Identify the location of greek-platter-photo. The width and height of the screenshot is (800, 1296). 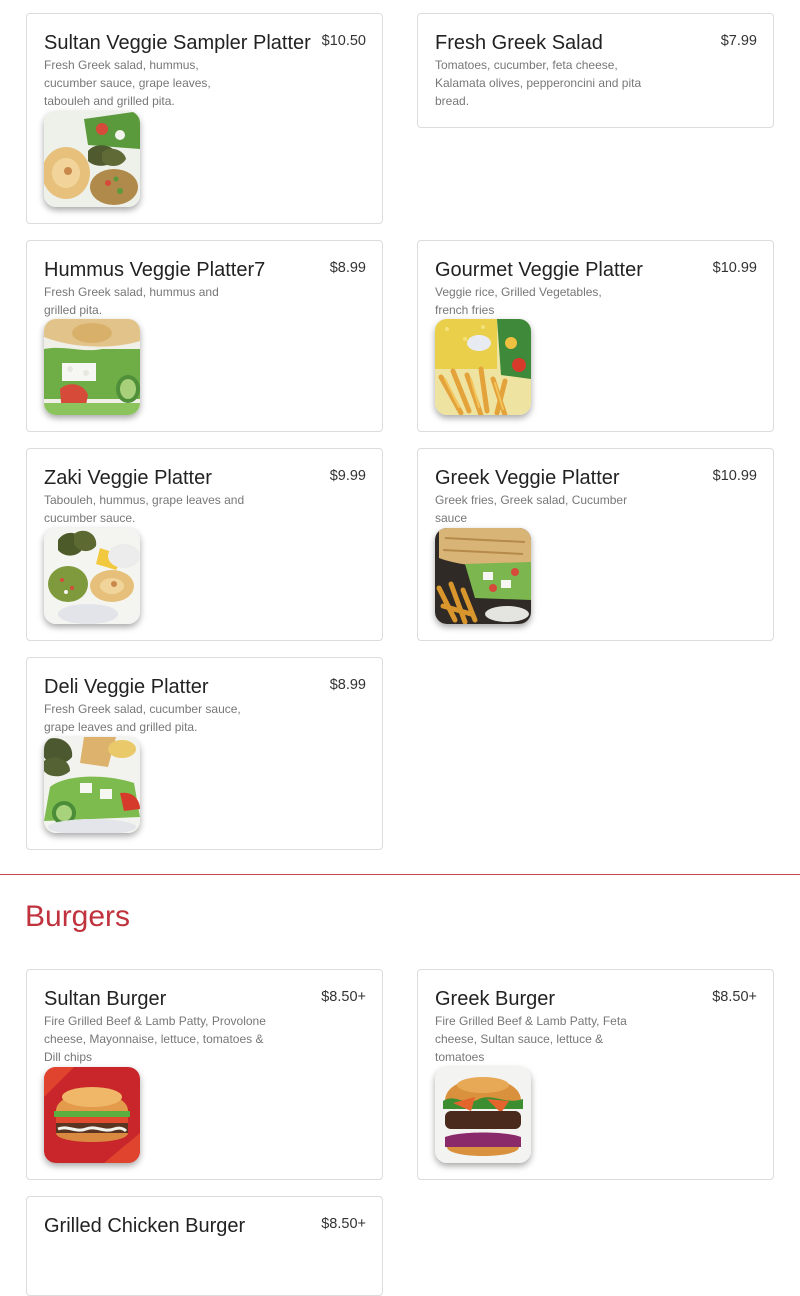
(483, 576).